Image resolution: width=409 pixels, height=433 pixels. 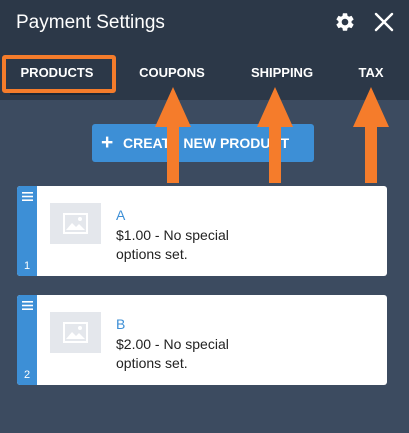 I want to click on page-title: Payment Settings, so click(x=90, y=22).